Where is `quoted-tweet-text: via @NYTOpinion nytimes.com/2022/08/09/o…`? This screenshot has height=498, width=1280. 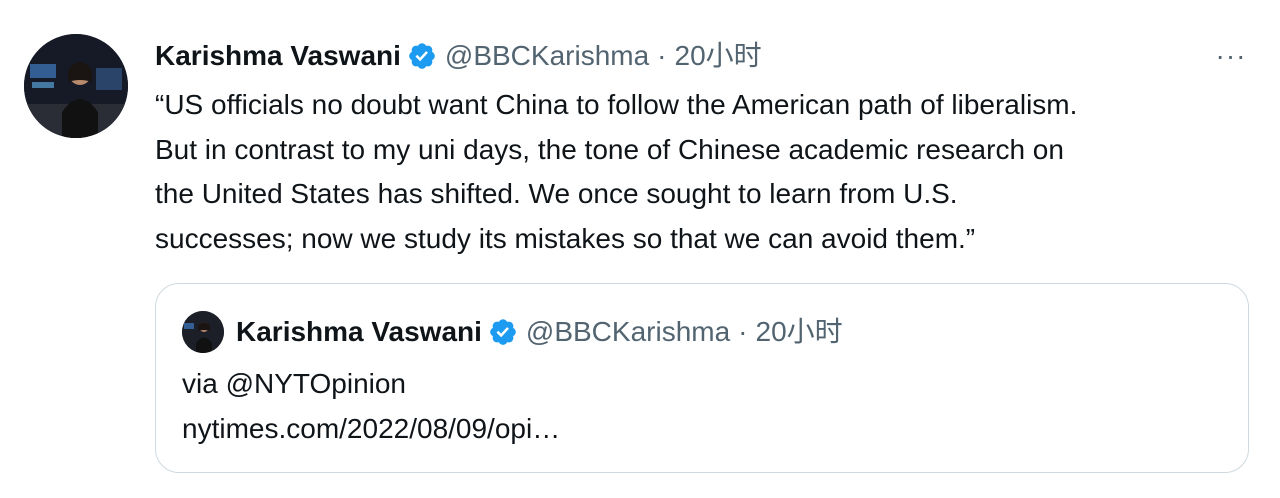 quoted-tweet-text: via @NYTOpinion nytimes.com/2022/08/09/o… is located at coordinates (371, 406).